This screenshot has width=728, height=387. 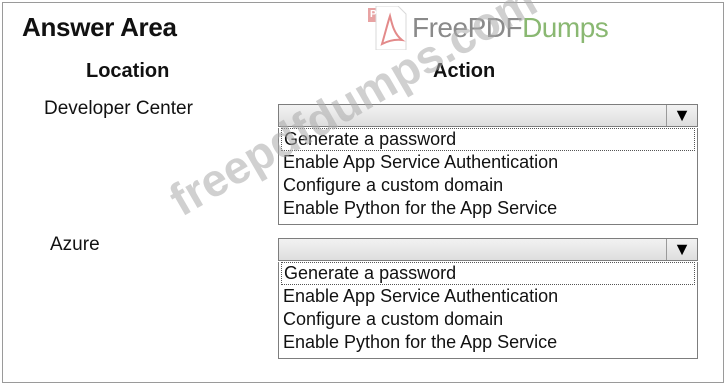 I want to click on brand-free: Free, so click(x=440, y=27).